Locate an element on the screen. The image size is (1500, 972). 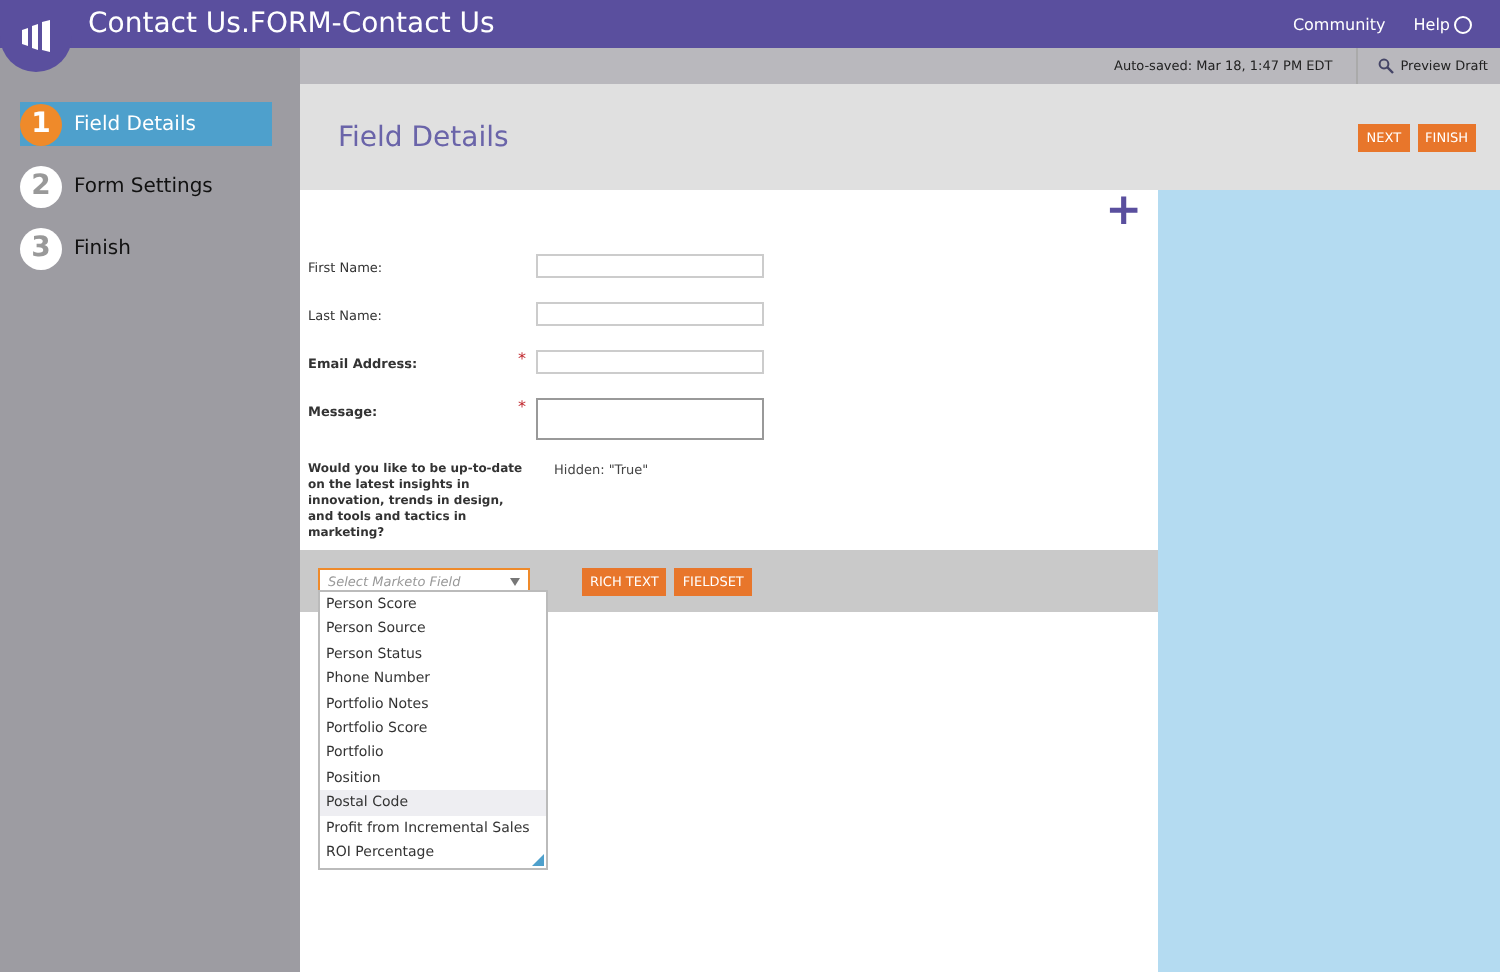
step-number: 3 is located at coordinates (41, 248).